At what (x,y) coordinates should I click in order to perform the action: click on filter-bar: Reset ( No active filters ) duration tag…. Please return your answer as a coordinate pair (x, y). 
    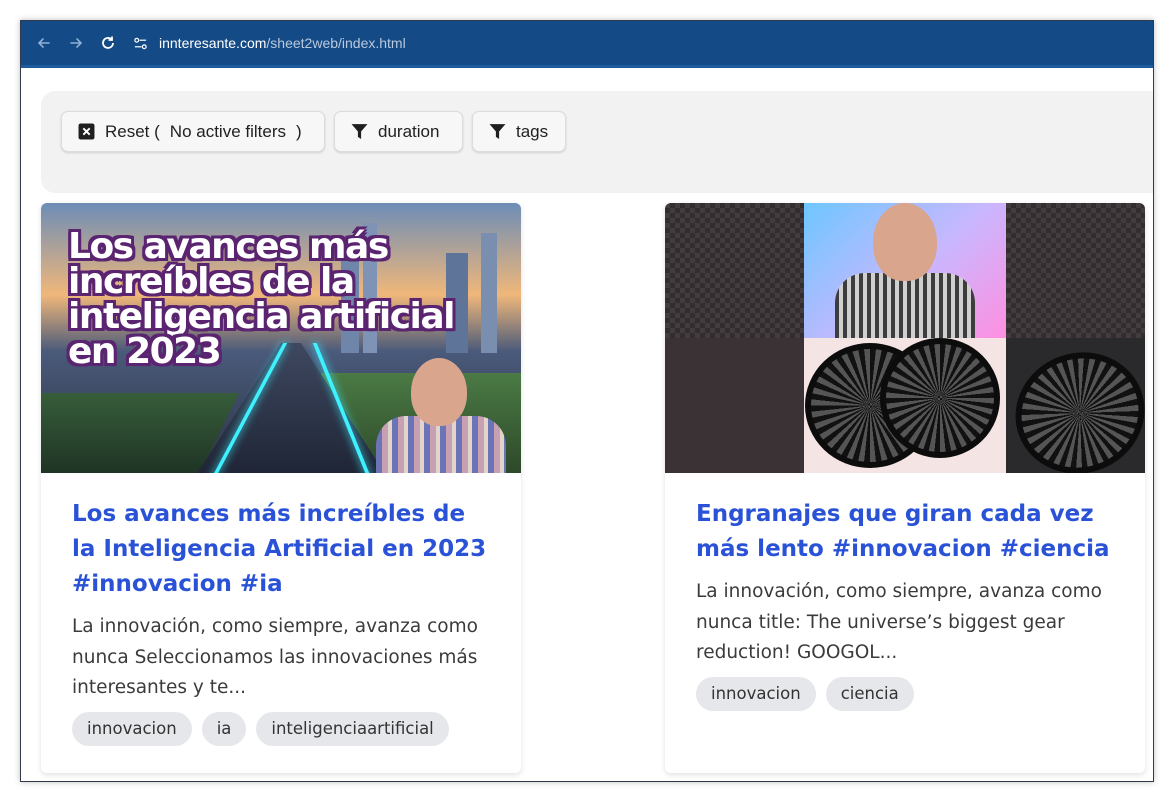
    Looking at the image, I should click on (597, 142).